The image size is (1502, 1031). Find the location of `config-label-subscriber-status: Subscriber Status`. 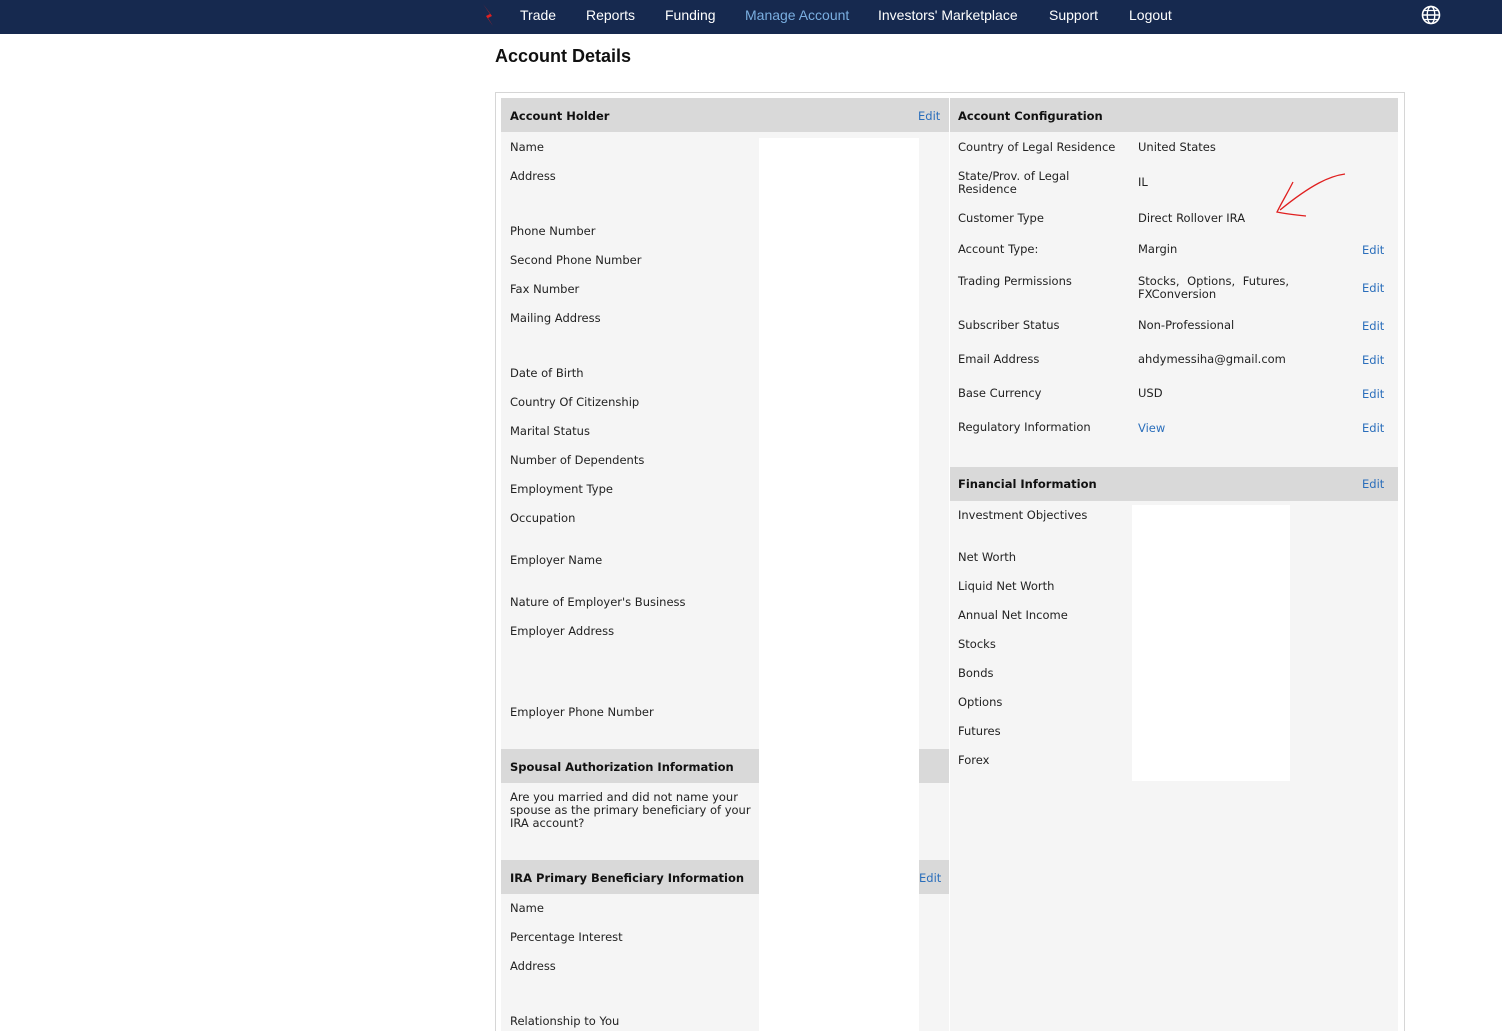

config-label-subscriber-status: Subscriber Status is located at coordinates (1009, 325).